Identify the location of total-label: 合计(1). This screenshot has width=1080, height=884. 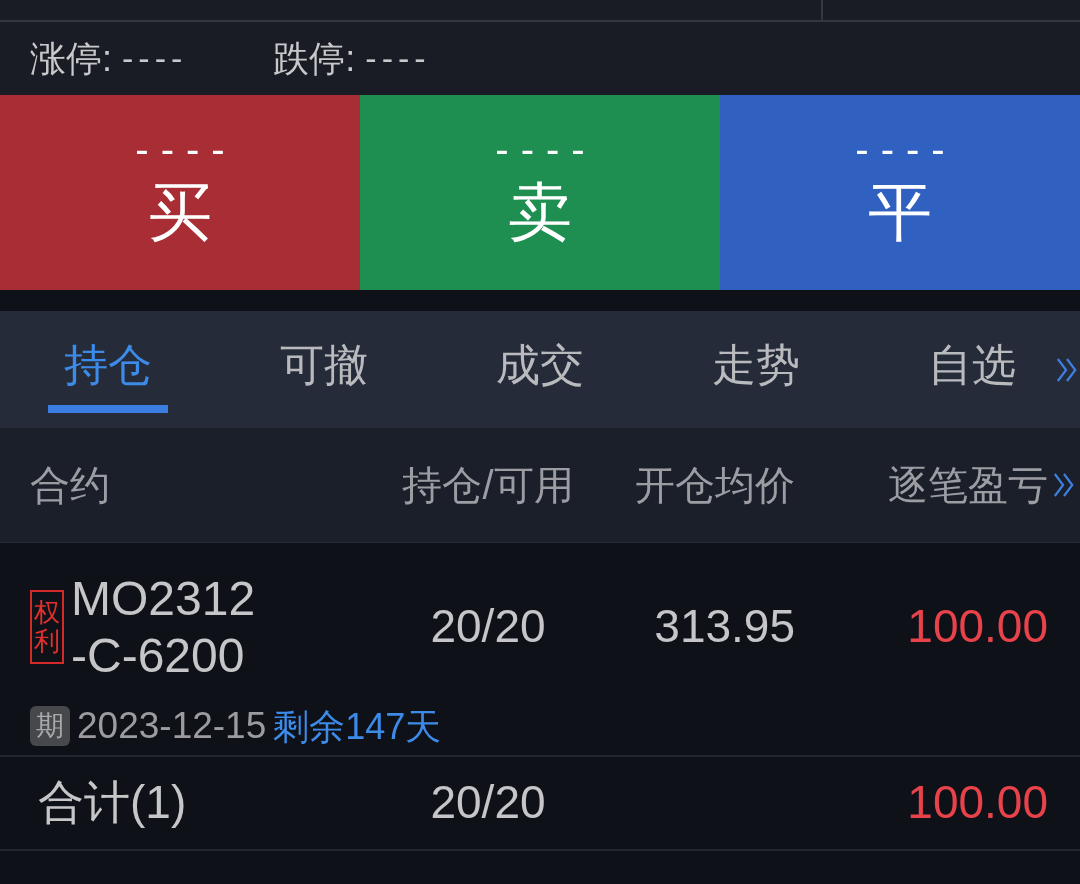
(112, 803).